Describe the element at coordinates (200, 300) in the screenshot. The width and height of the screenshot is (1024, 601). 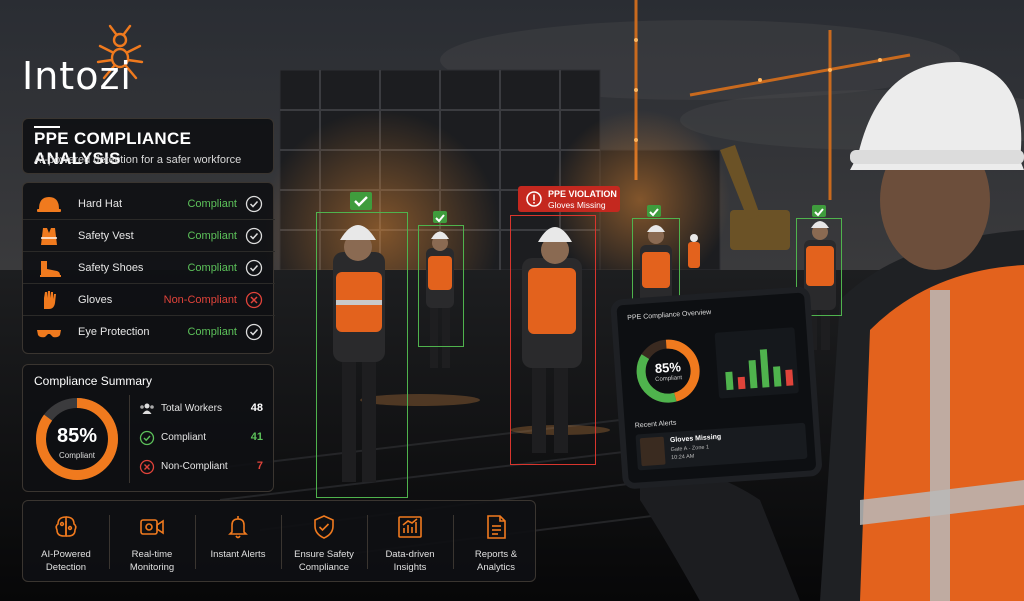
I see `ppe-status: Non-Compliant` at that location.